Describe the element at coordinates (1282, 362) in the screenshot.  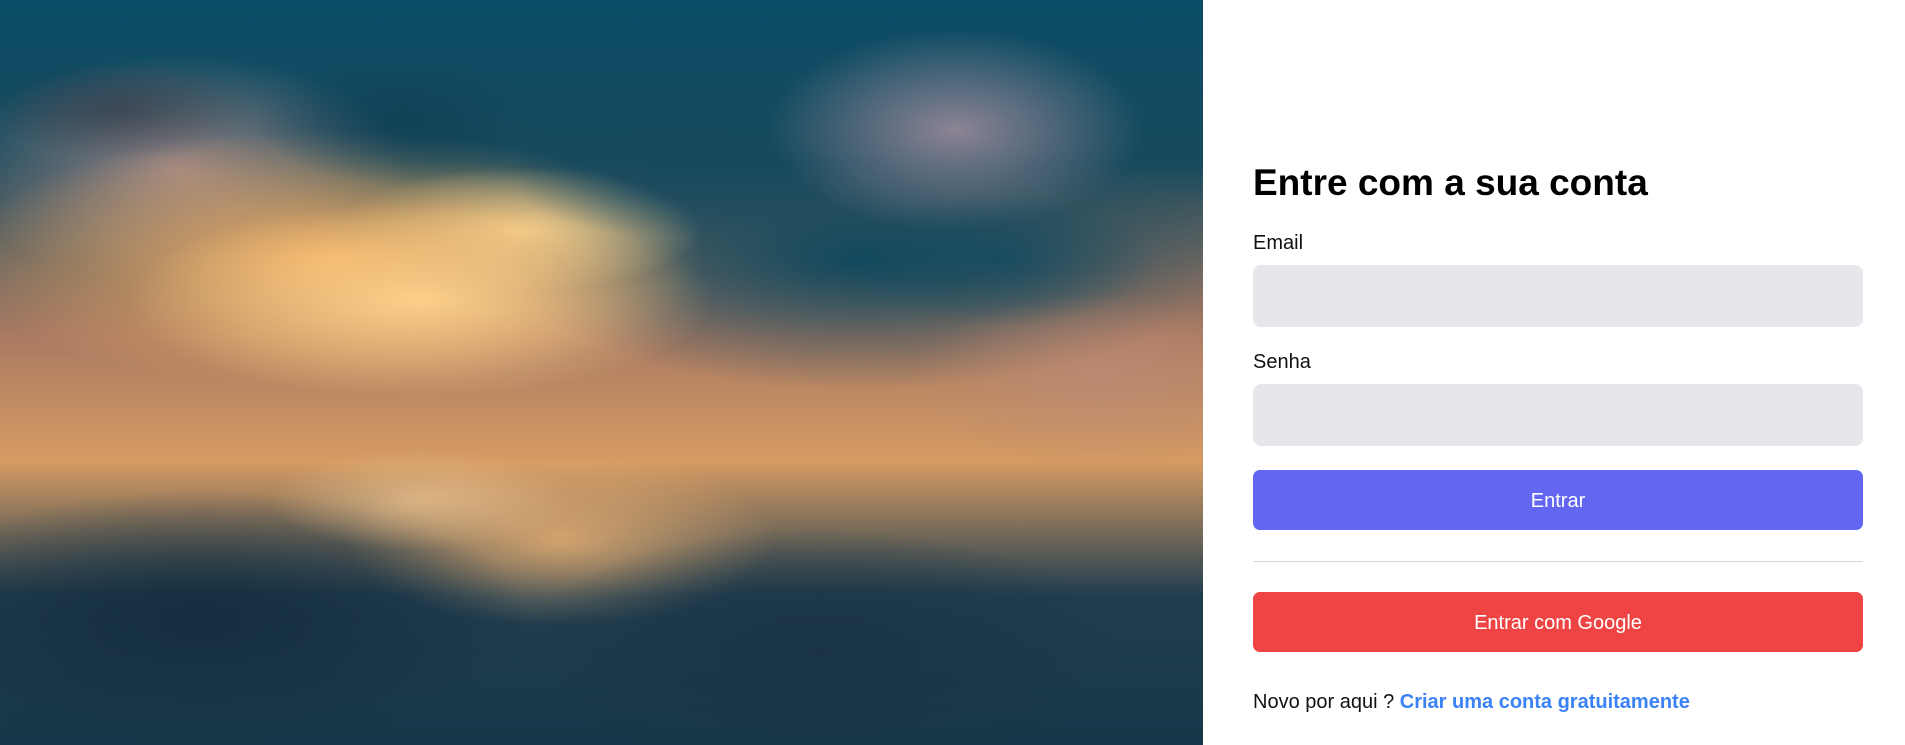
I see `password-label: Senha` at that location.